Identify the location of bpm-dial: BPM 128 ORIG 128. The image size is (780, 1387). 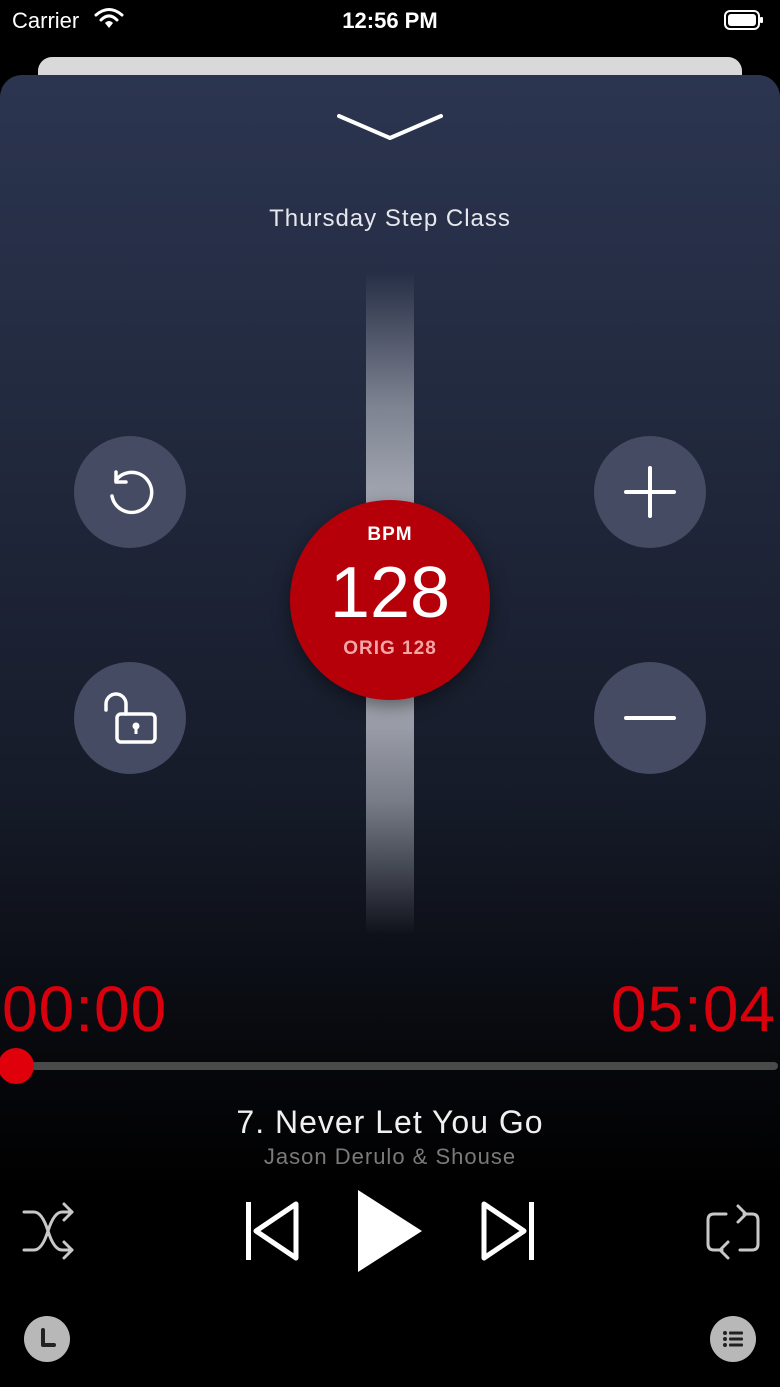
(390, 600).